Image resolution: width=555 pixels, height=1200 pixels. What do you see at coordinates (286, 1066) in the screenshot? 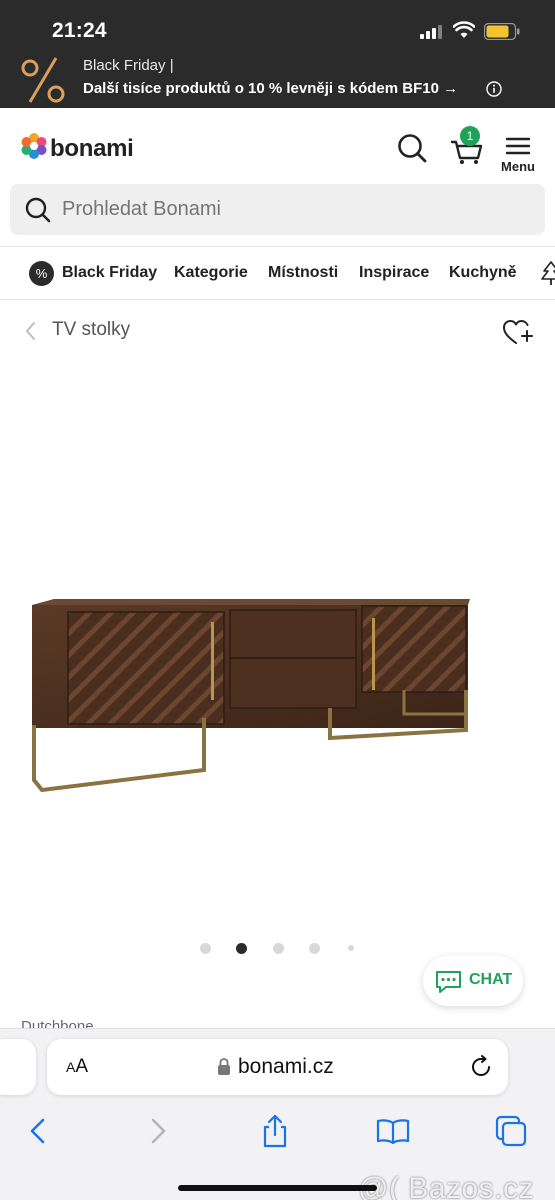
I see `url-text: bonami.cz` at bounding box center [286, 1066].